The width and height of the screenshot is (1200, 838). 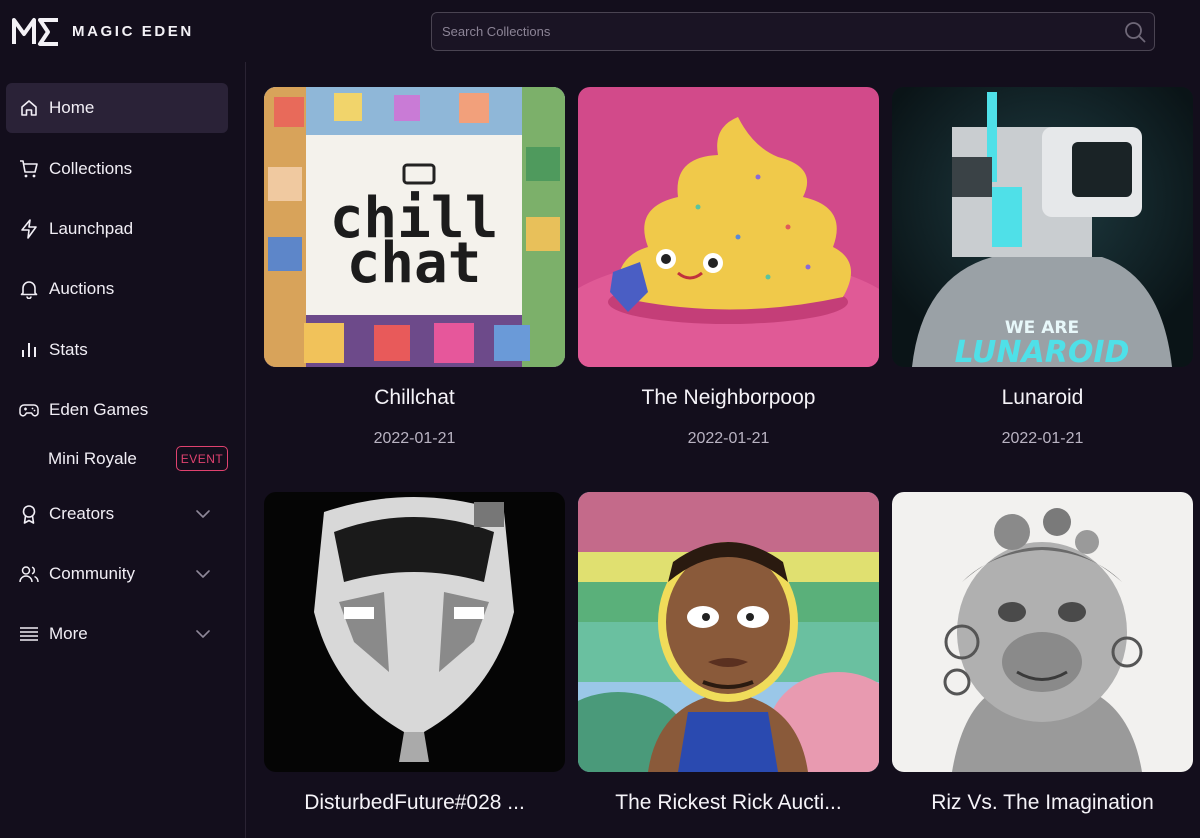 I want to click on disturbedfuture-artwork, so click(x=414, y=632).